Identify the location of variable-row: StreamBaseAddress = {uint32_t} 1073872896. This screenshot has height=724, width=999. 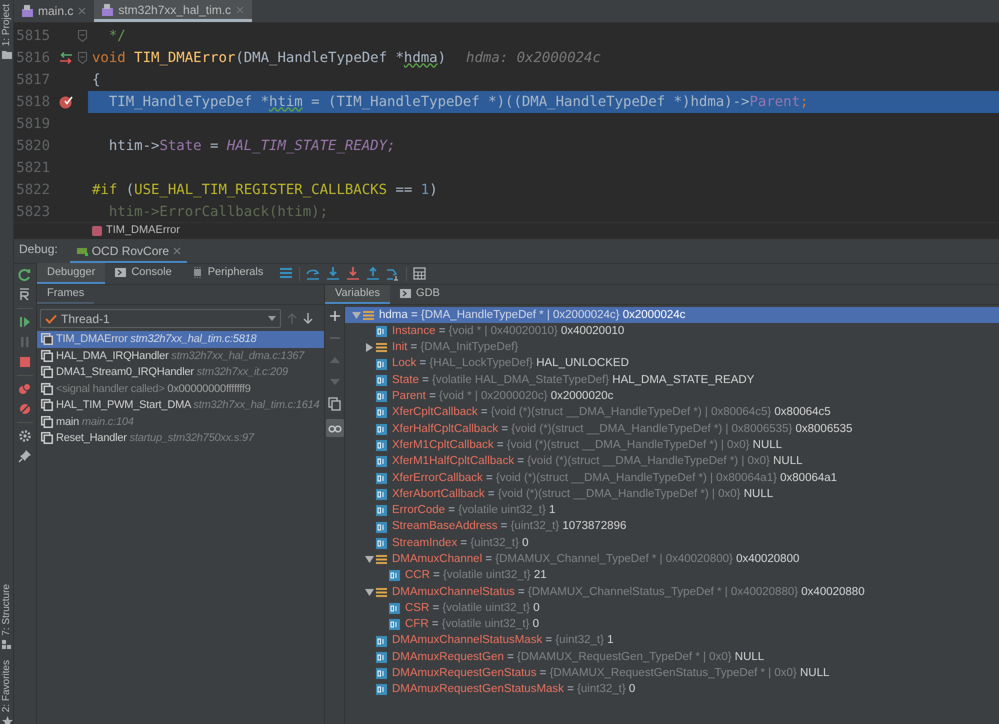
(672, 527).